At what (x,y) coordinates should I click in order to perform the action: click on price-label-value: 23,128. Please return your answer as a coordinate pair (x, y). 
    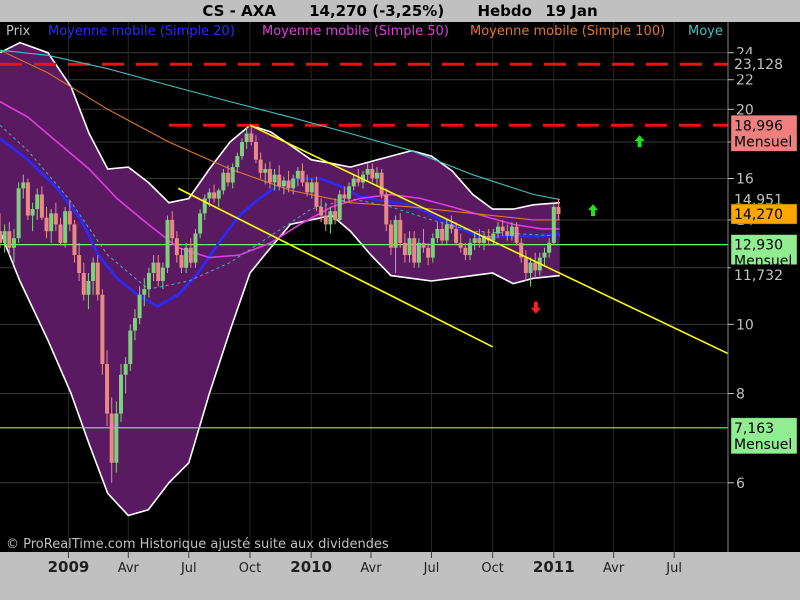
    Looking at the image, I should click on (758, 65).